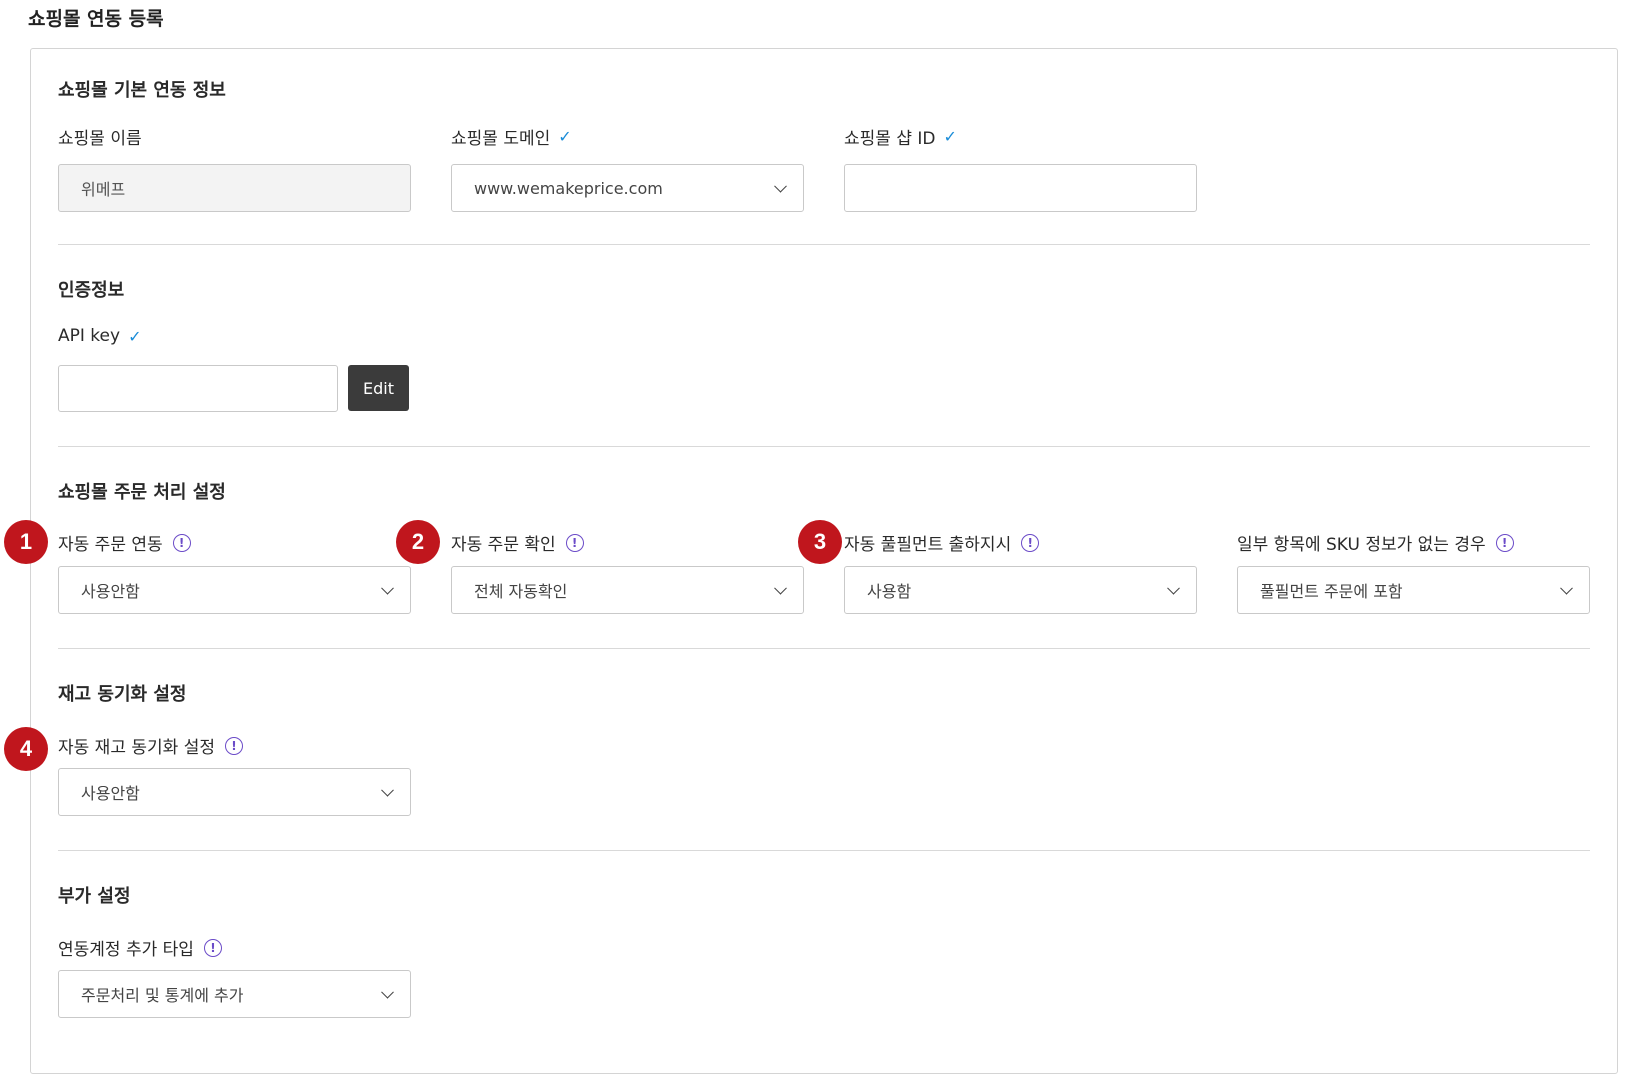 The width and height of the screenshot is (1626, 1083). Describe the element at coordinates (103, 189) in the screenshot. I see `shop-name-value: 위메프` at that location.